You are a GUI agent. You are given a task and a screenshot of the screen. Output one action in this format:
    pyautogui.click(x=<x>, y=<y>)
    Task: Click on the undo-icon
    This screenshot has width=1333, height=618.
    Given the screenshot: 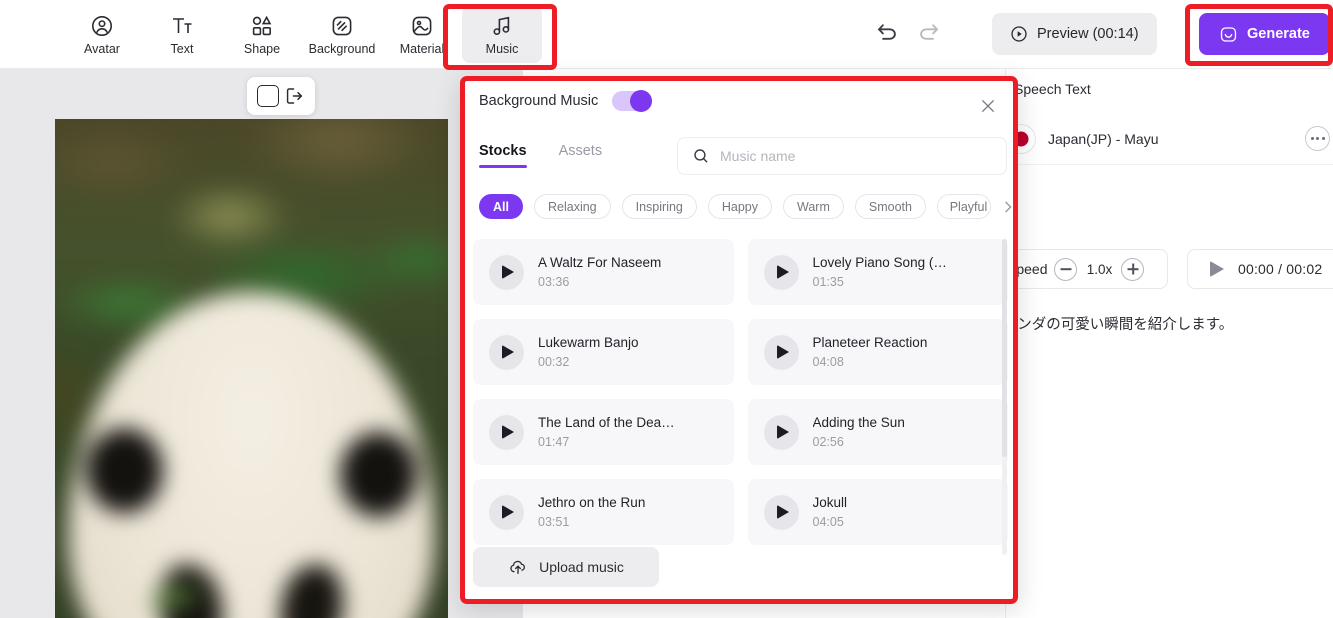 What is the action you would take?
    pyautogui.click(x=887, y=33)
    